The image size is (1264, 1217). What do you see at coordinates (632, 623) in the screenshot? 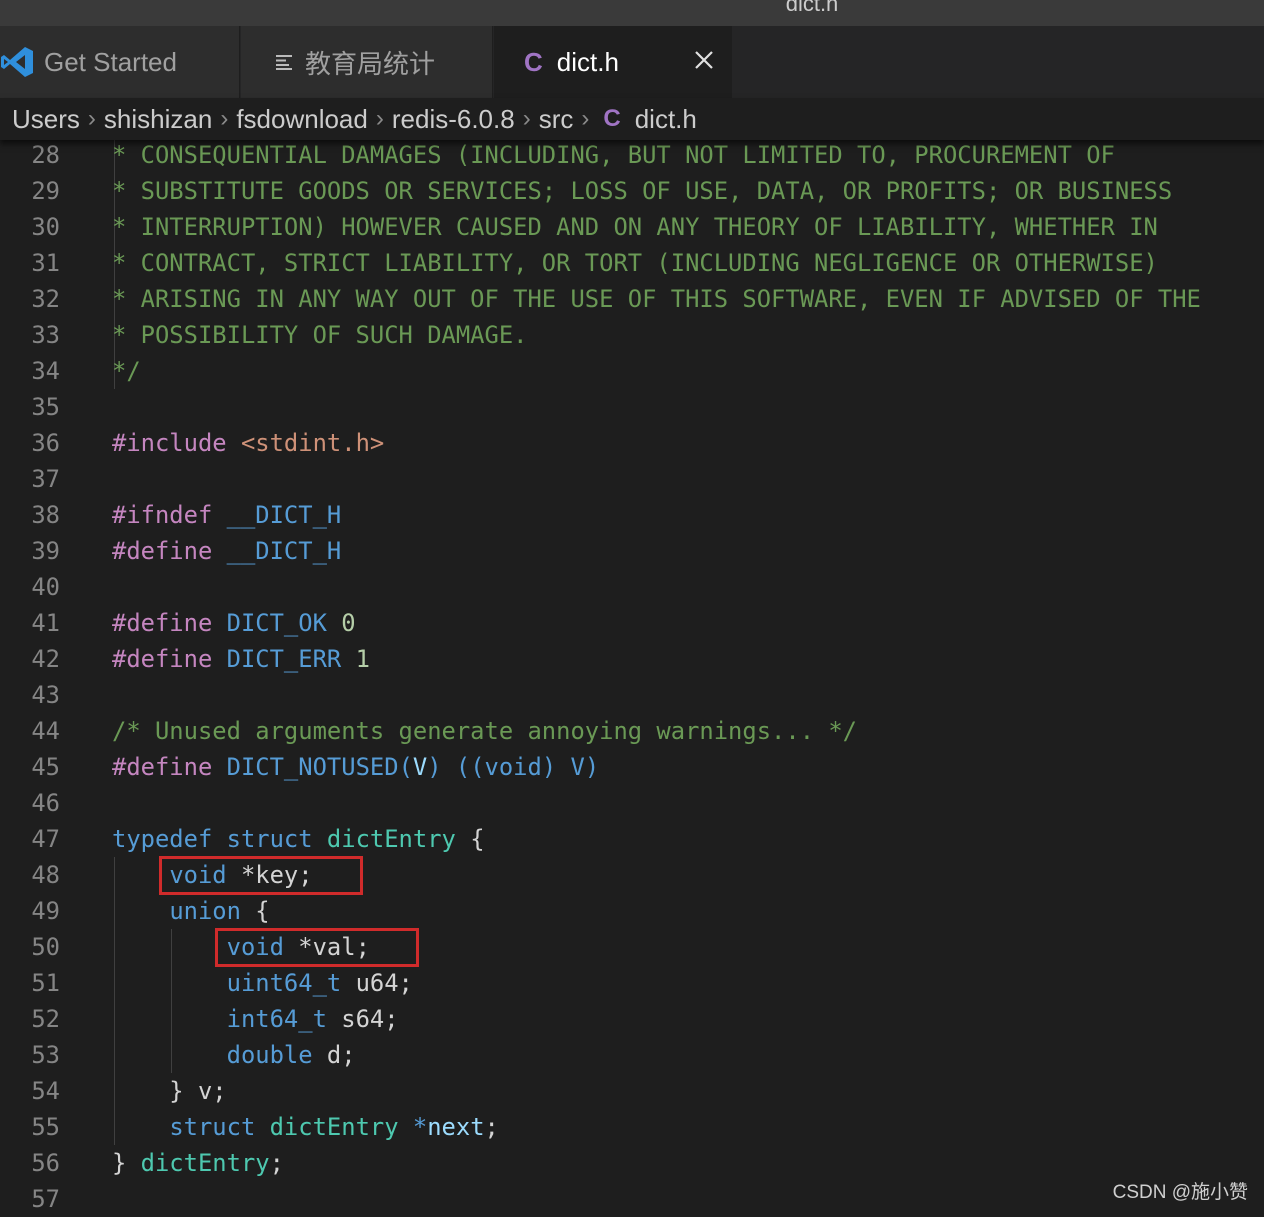
I see `code-line: 41 #define DICT_OK 0` at bounding box center [632, 623].